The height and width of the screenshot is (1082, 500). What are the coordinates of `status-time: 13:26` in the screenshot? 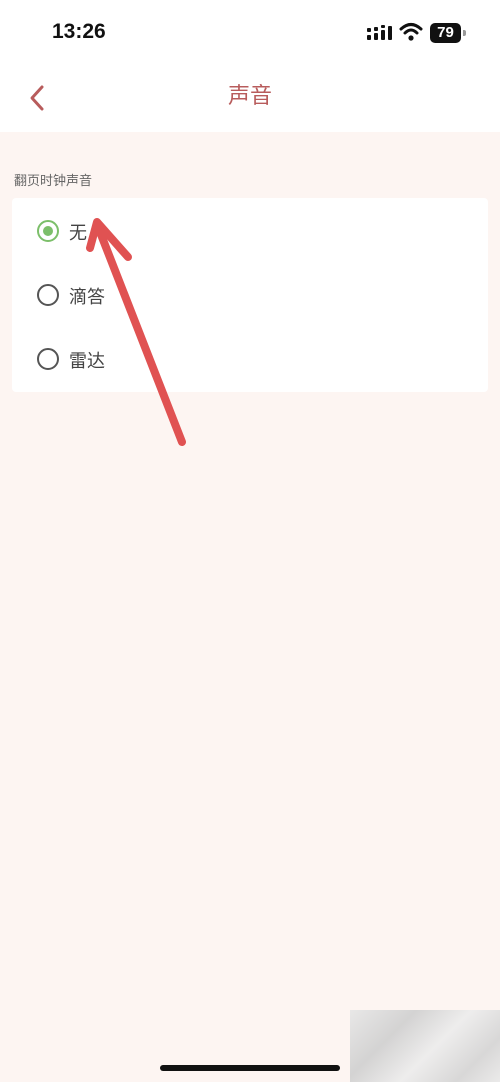 It's located at (79, 31).